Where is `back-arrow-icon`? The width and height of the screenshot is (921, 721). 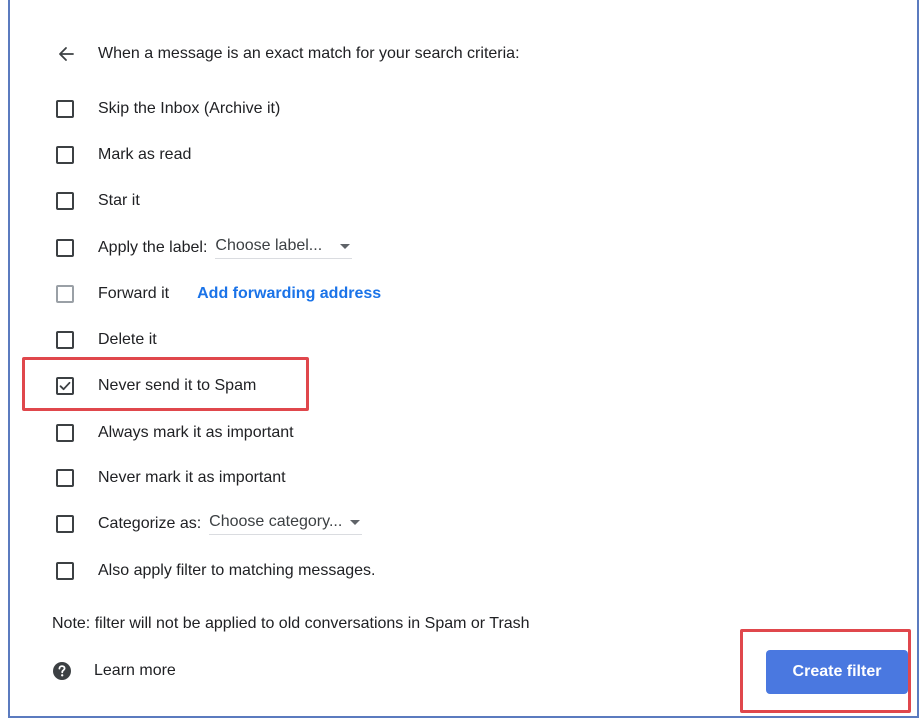 back-arrow-icon is located at coordinates (66, 54).